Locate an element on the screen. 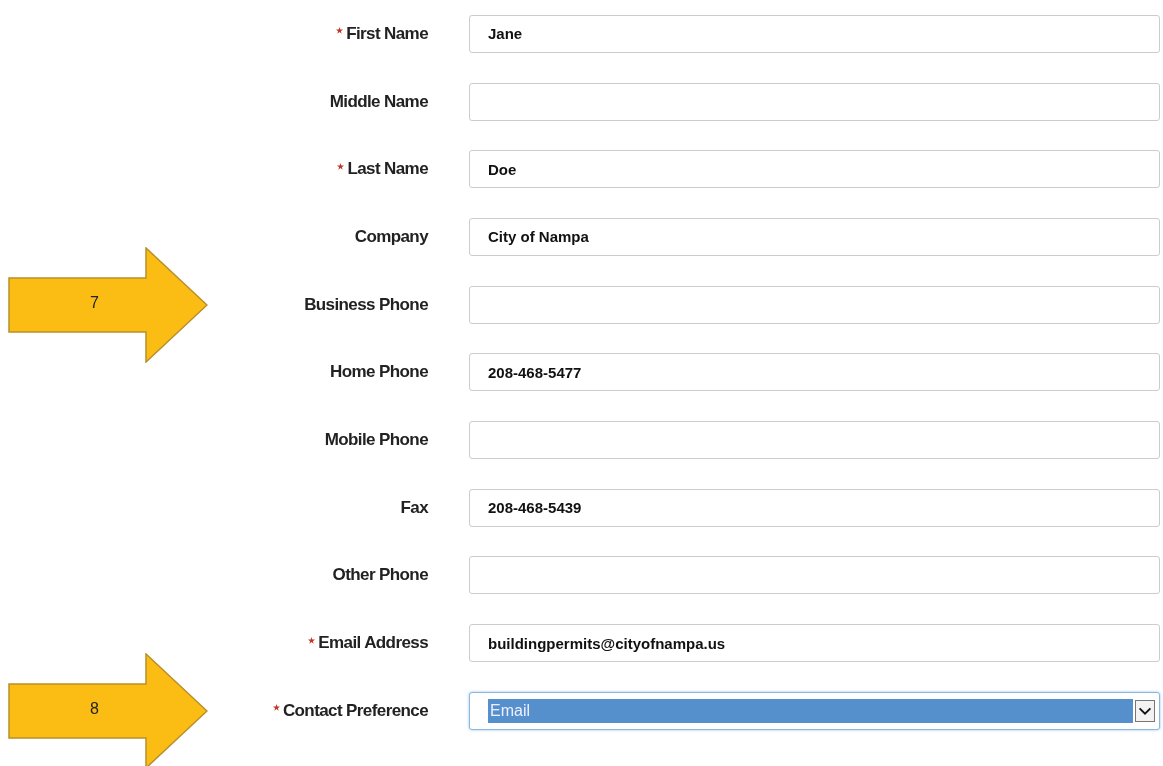 The width and height of the screenshot is (1163, 766). field-label: Business Phone is located at coordinates (366, 304).